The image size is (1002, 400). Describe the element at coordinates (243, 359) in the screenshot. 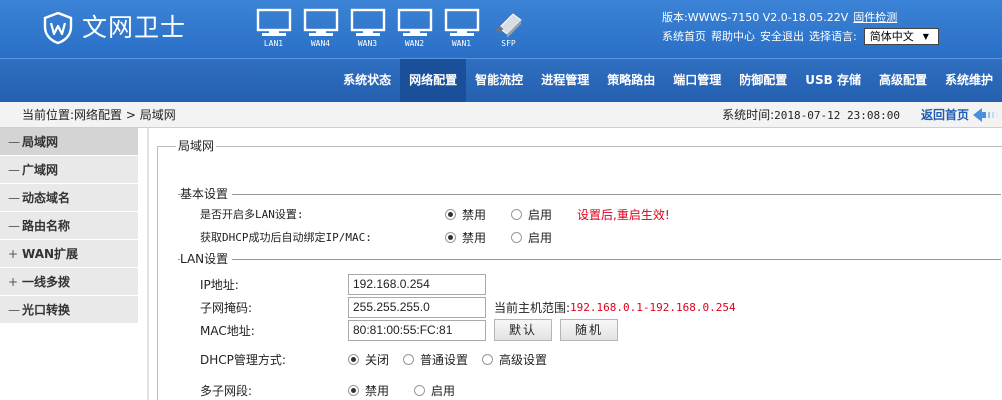

I see `dhcp-mode-label: DHCP管理方式:` at that location.